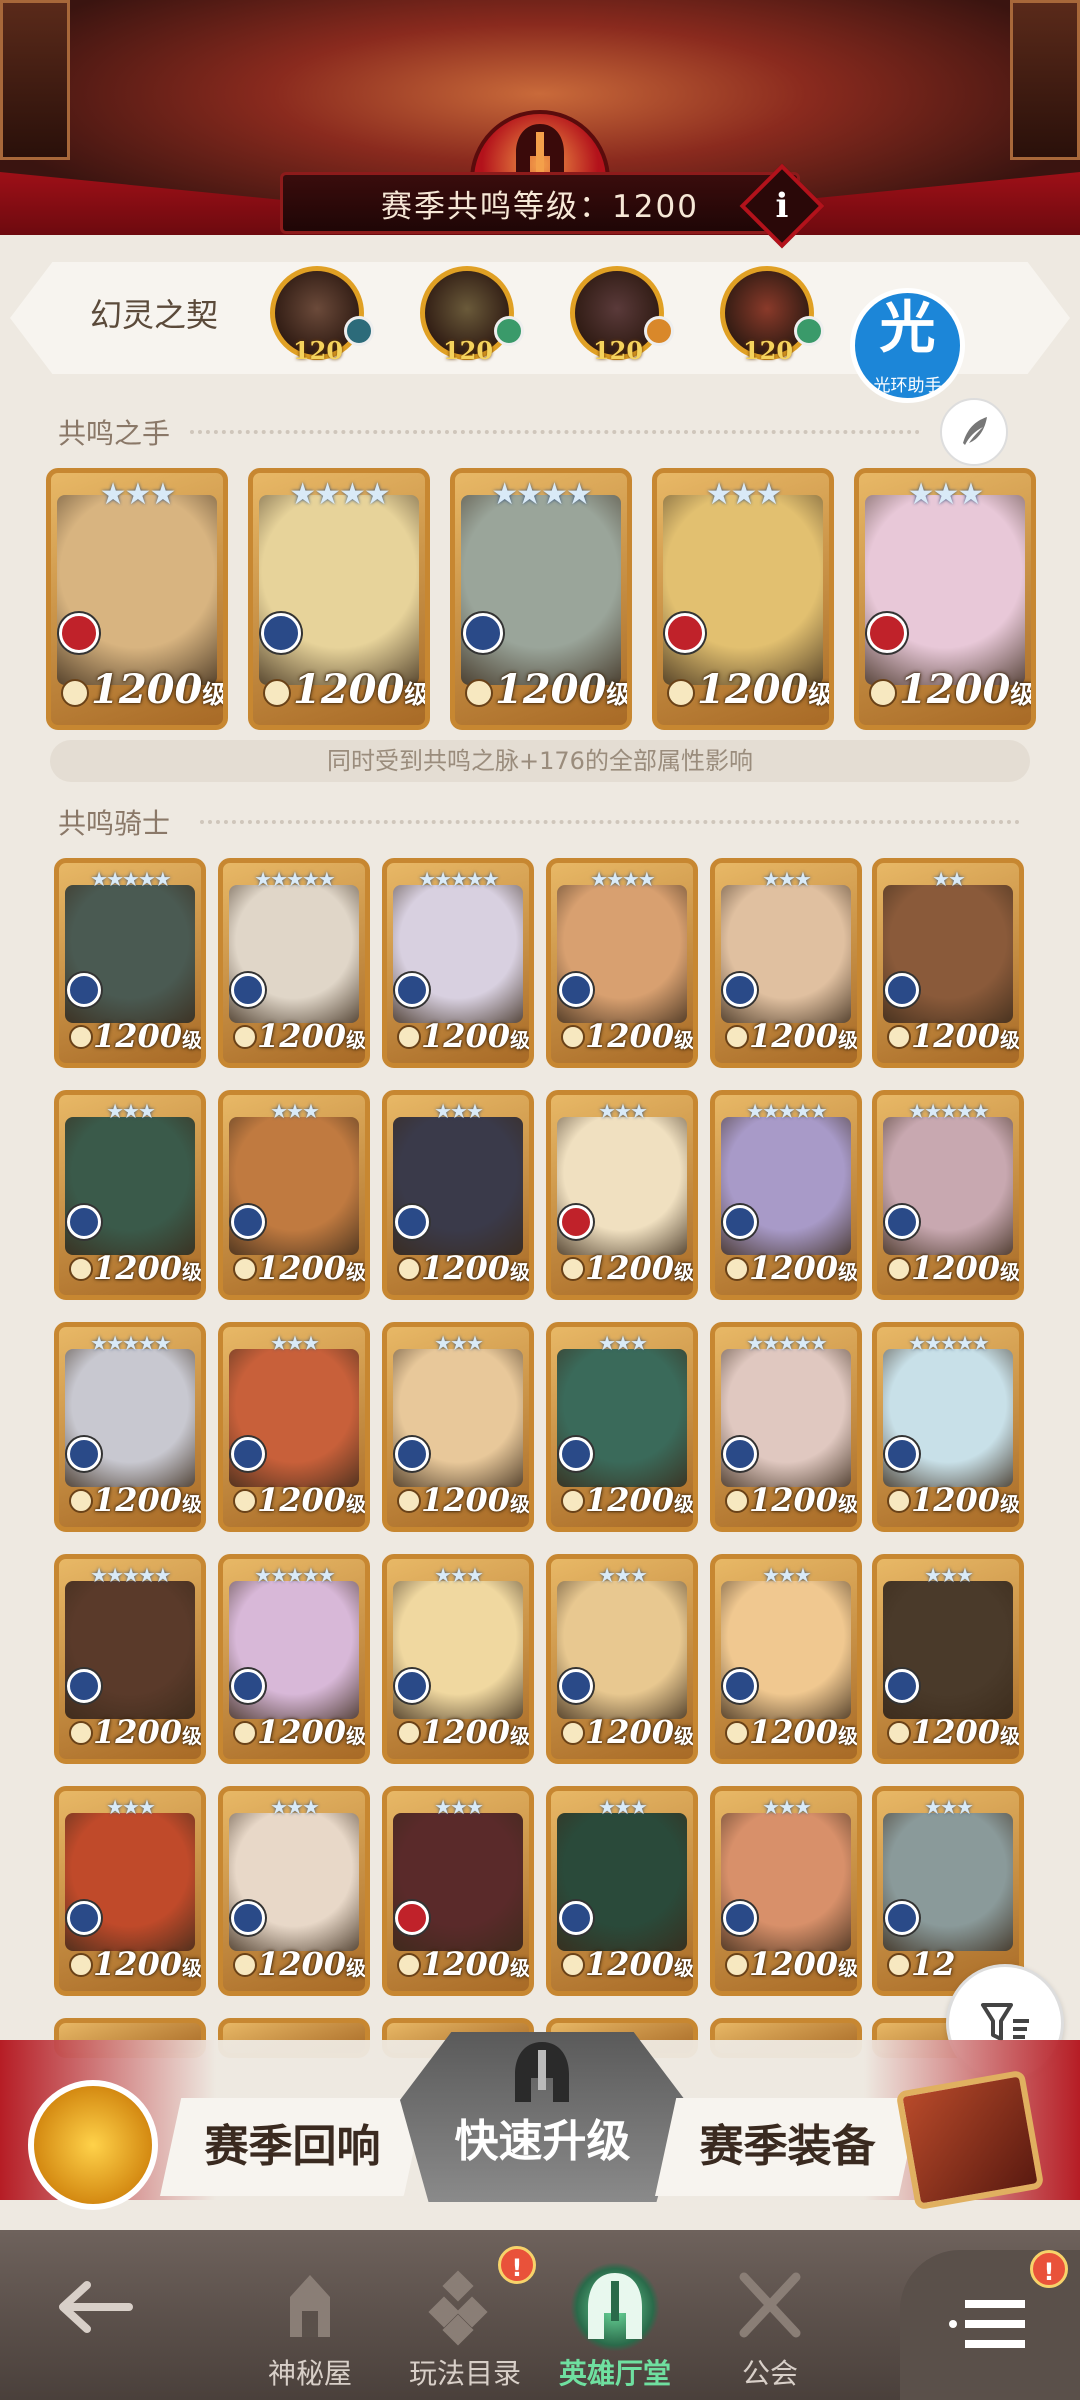  I want to click on nav-guild-label: 公会, so click(769, 2373).